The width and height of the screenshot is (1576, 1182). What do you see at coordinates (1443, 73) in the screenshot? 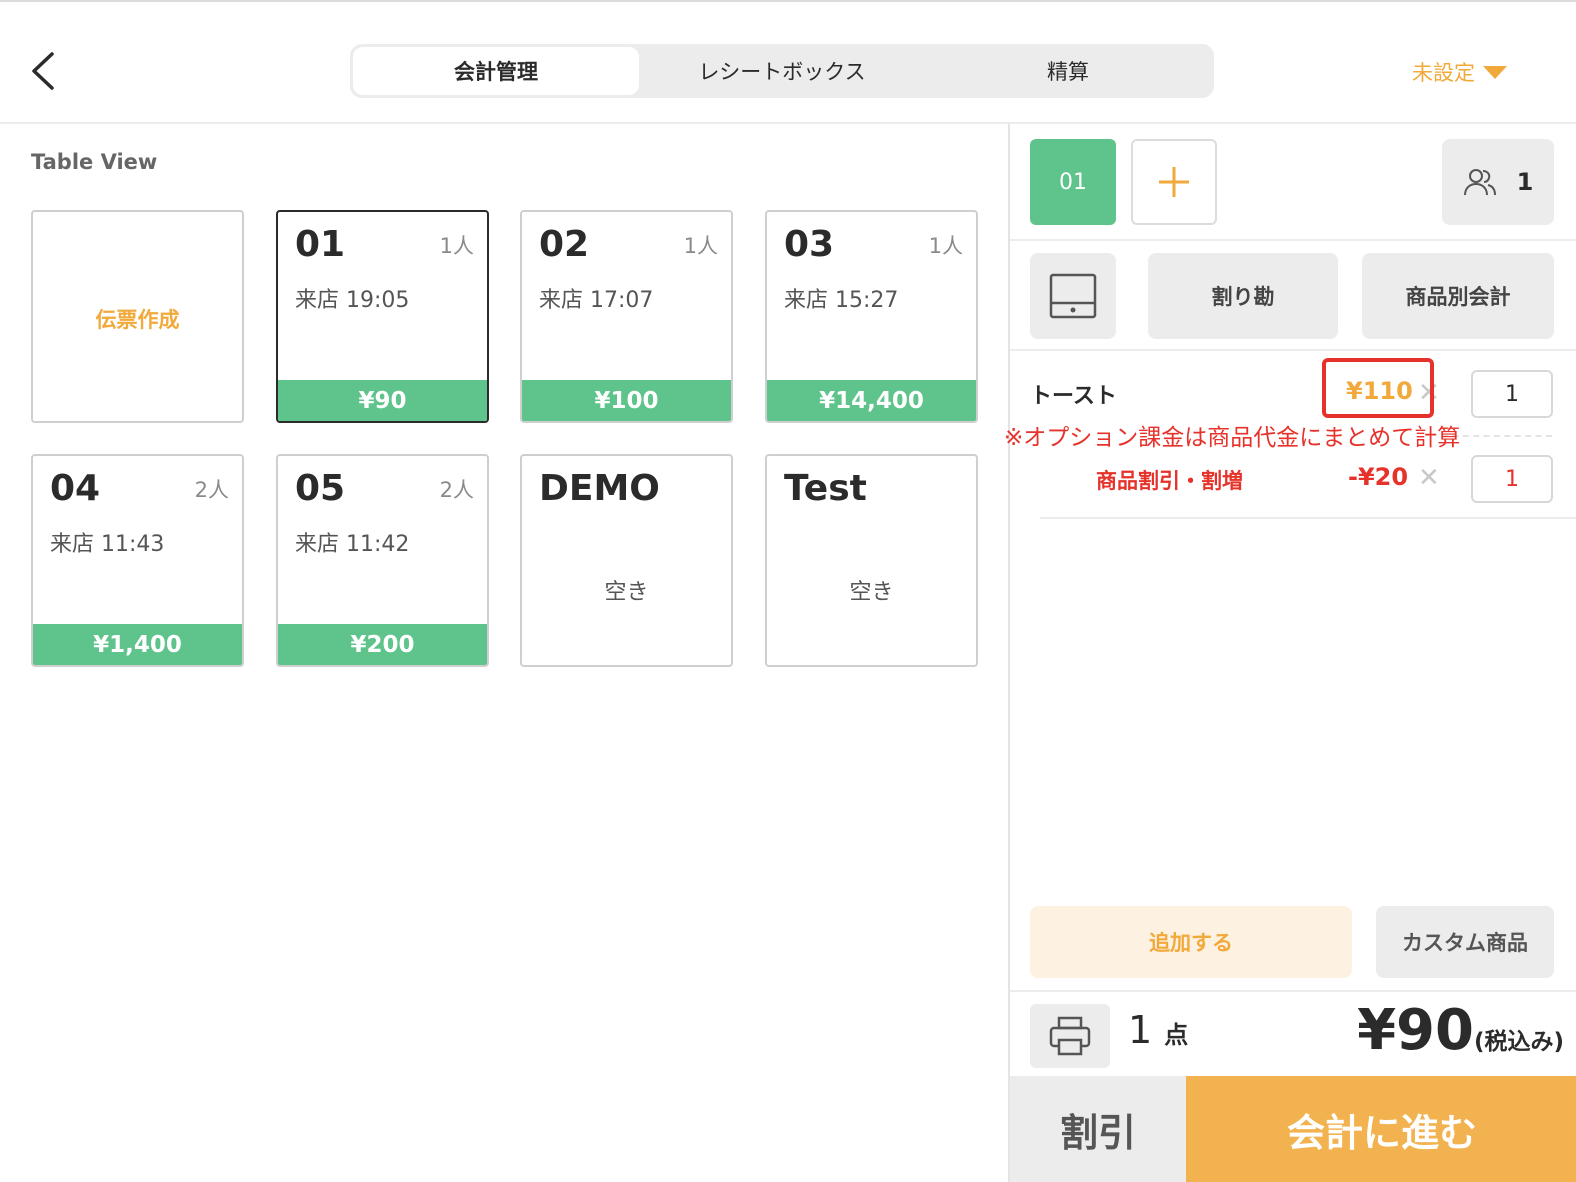
I see `status-dropdown-label: 未設定` at bounding box center [1443, 73].